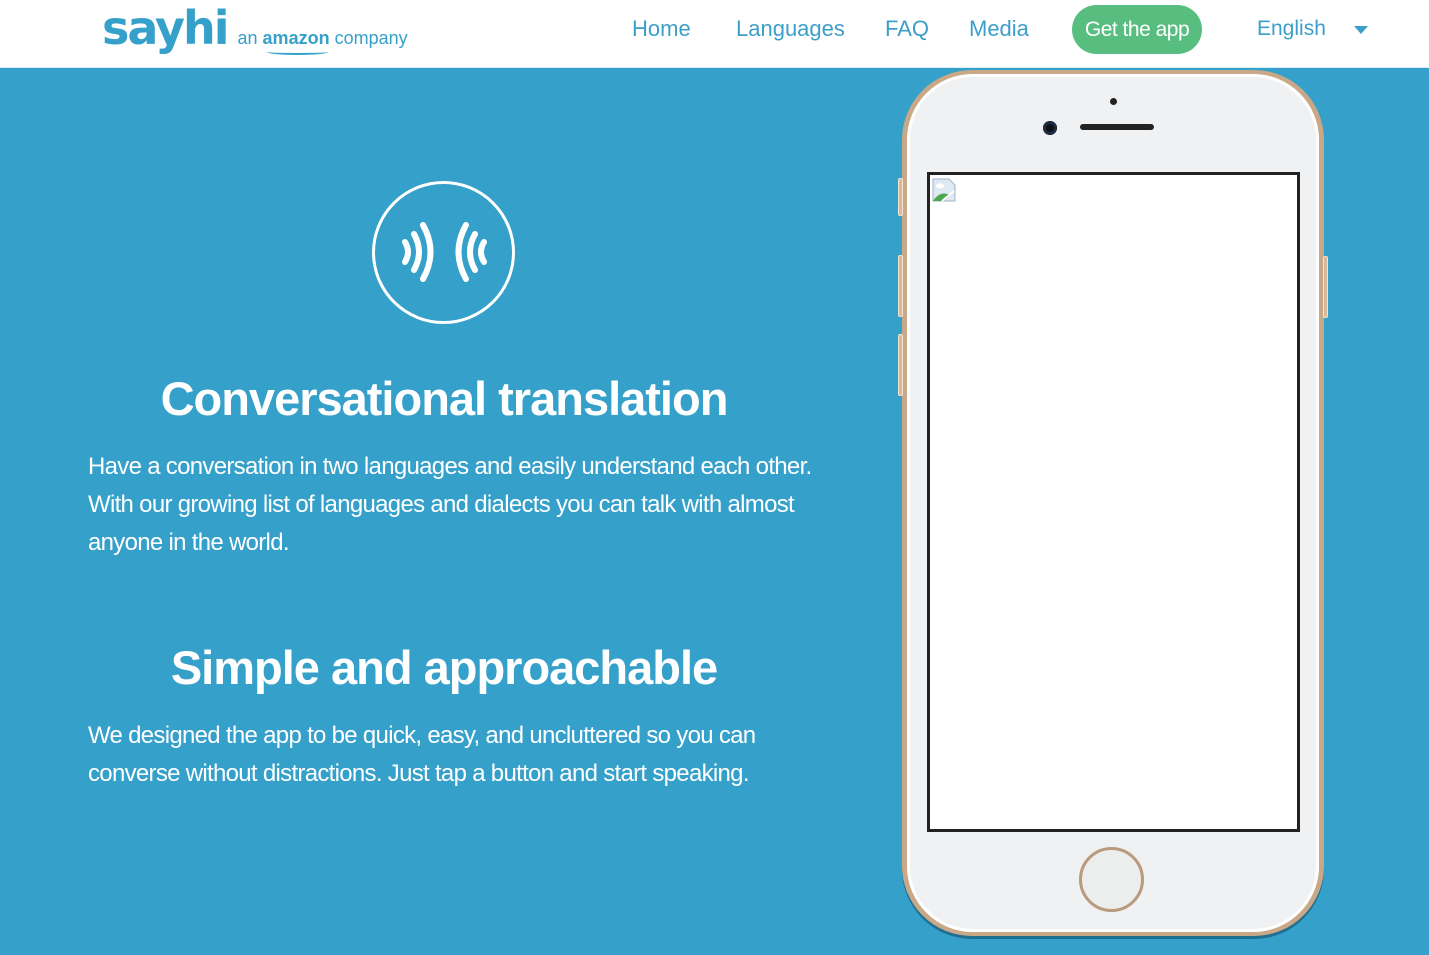 The image size is (1429, 955). Describe the element at coordinates (900, 365) in the screenshot. I see `phone-volume-down` at that location.